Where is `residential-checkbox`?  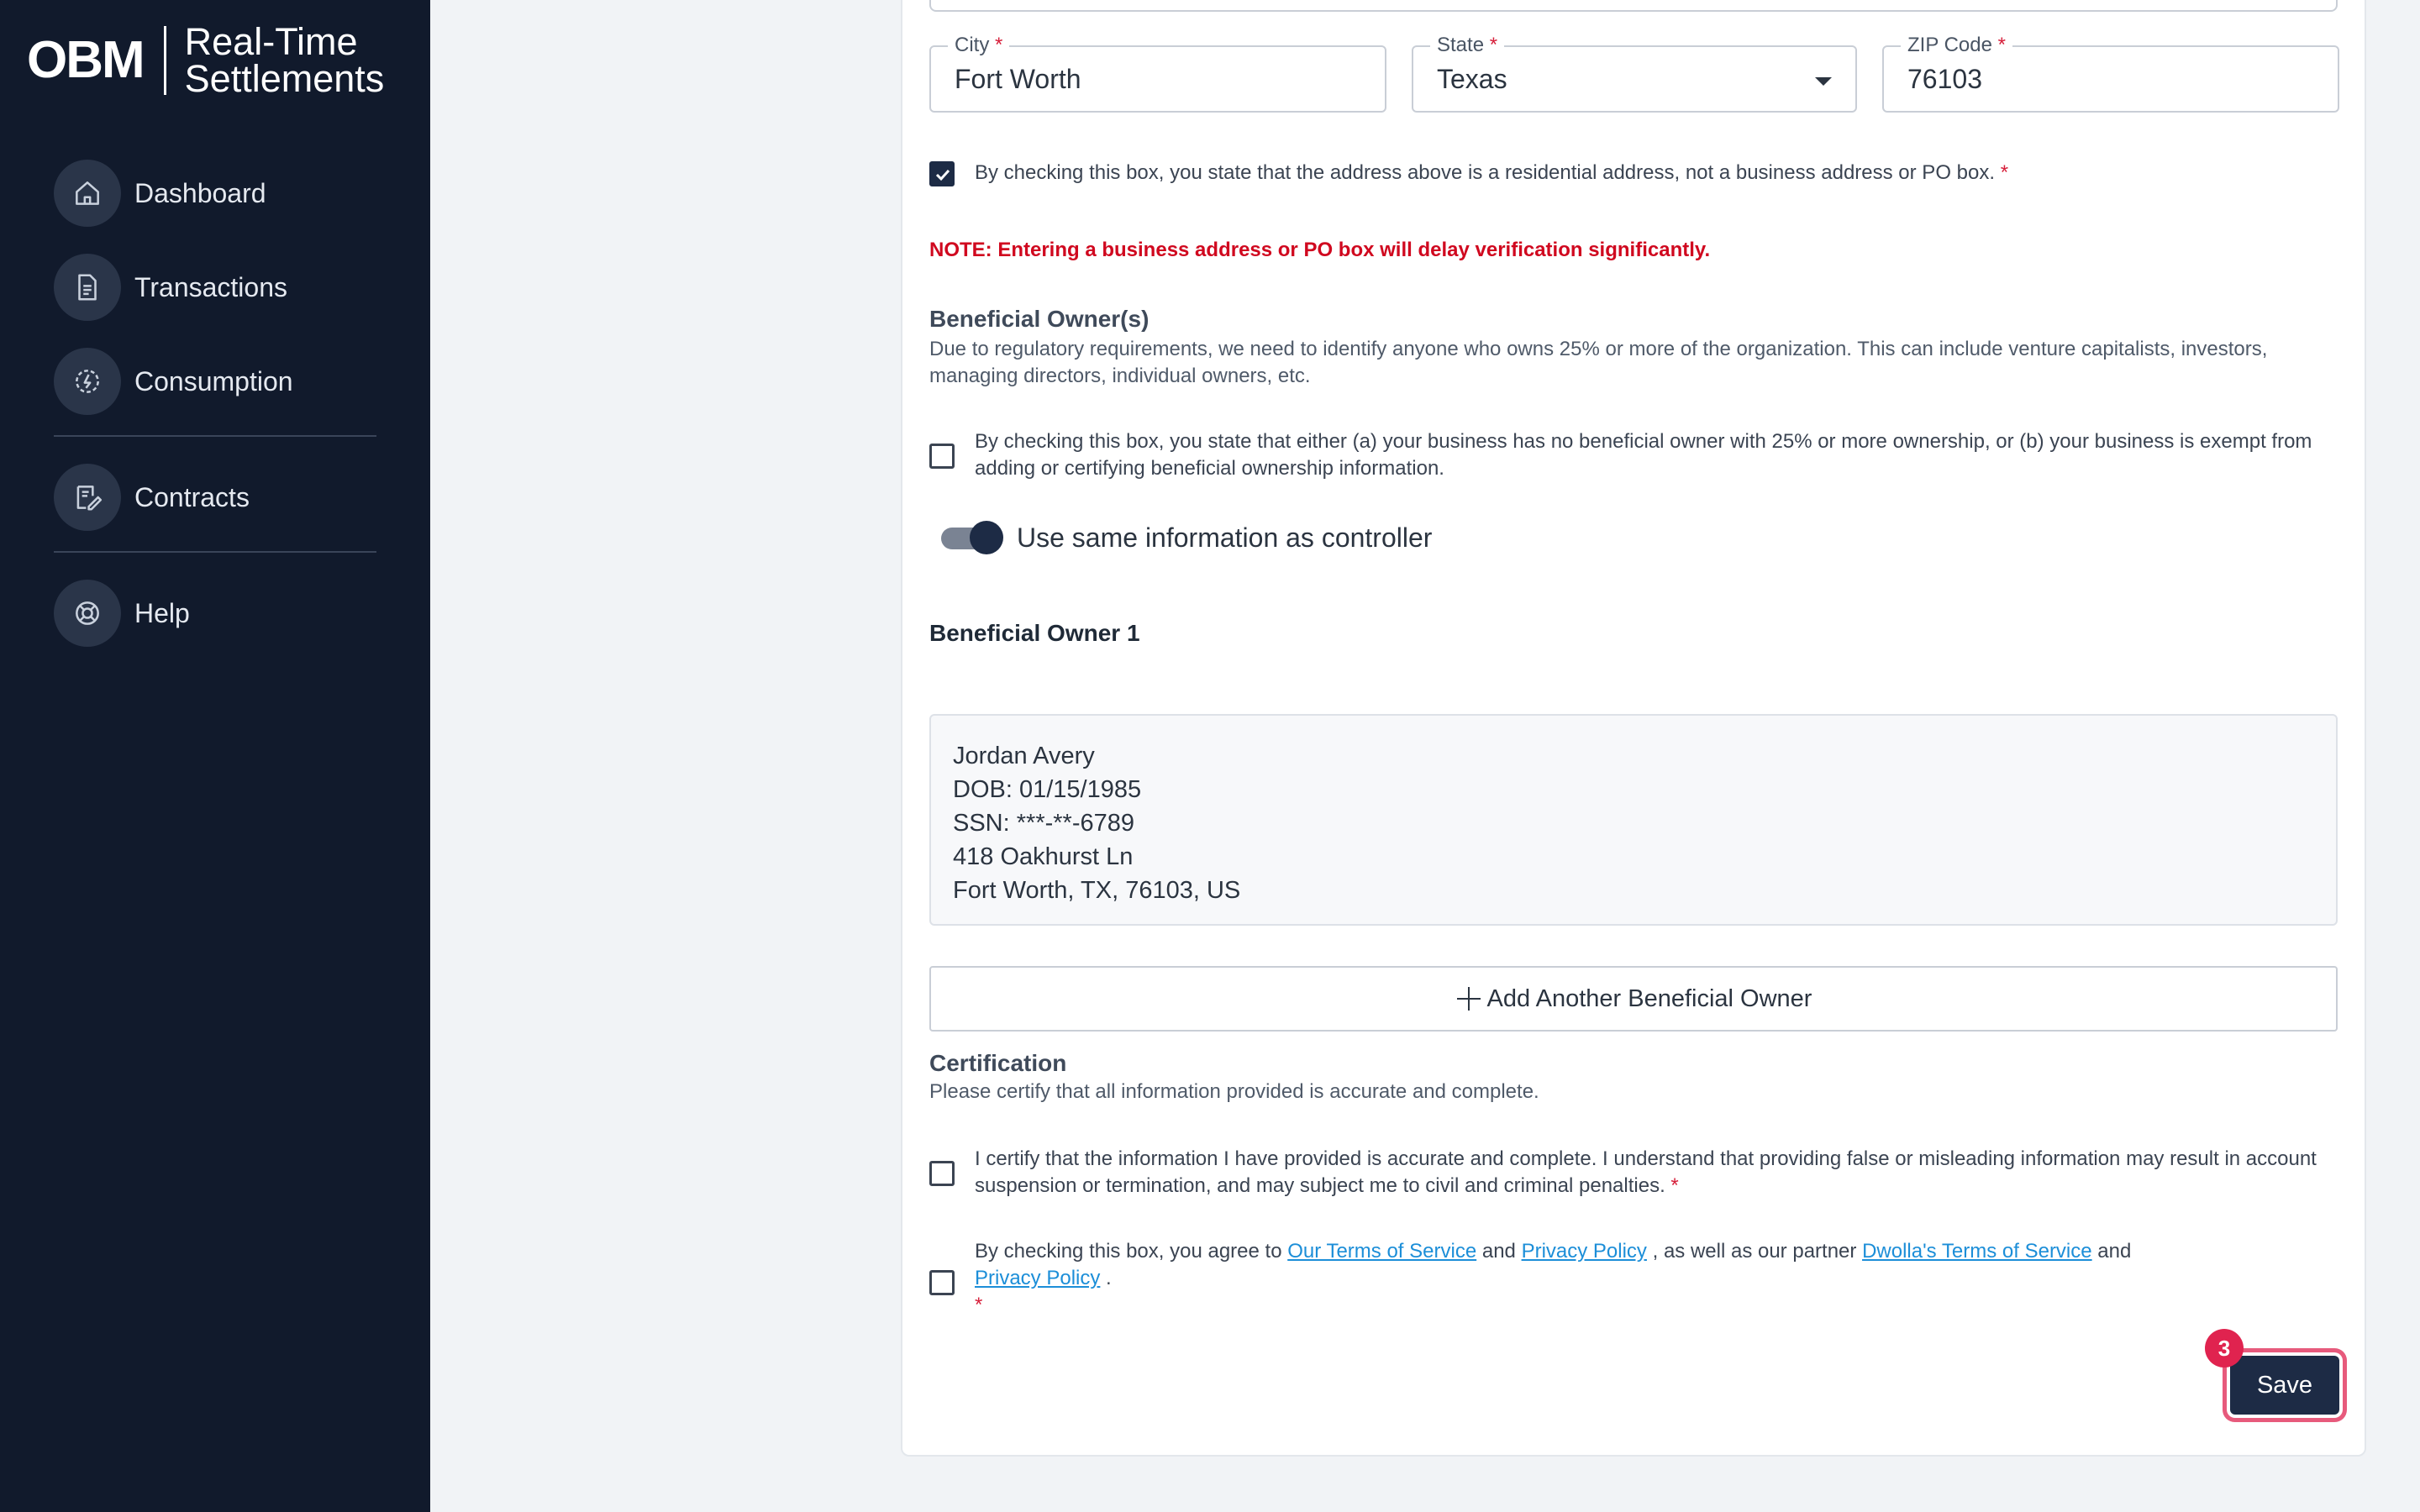
residential-checkbox is located at coordinates (942, 173).